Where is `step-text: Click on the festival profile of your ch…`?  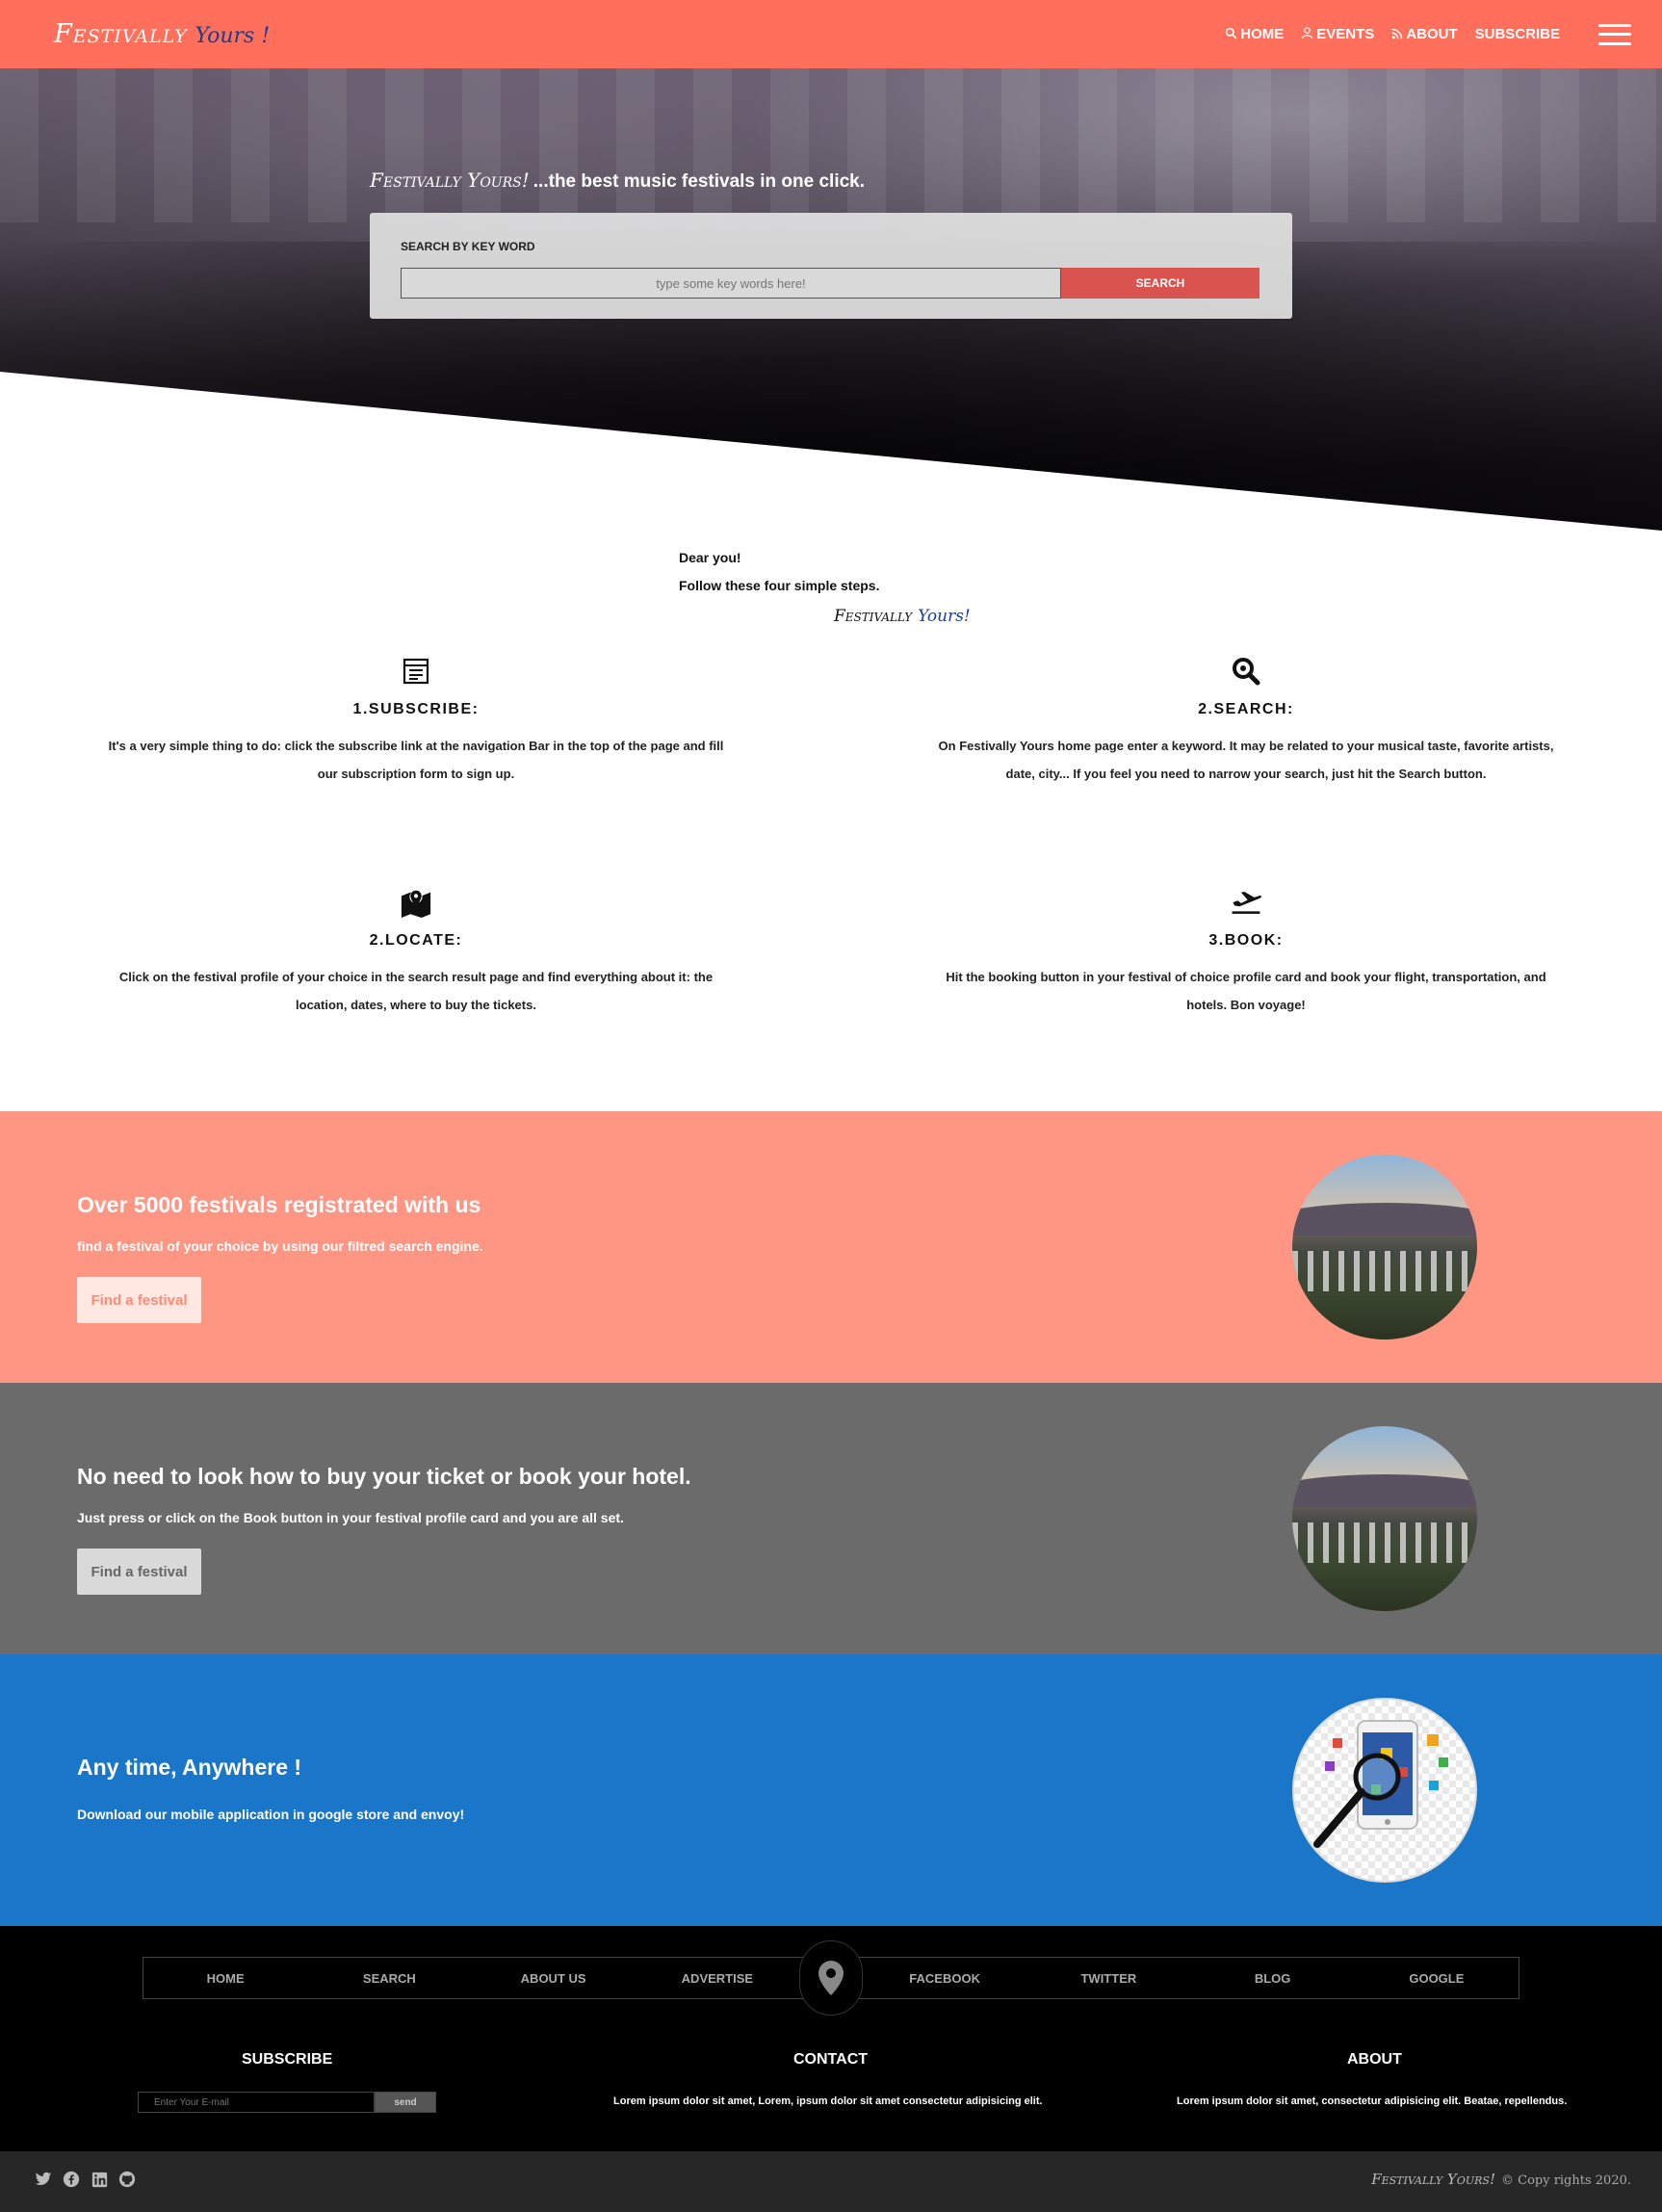 step-text: Click on the festival profile of your ch… is located at coordinates (416, 991).